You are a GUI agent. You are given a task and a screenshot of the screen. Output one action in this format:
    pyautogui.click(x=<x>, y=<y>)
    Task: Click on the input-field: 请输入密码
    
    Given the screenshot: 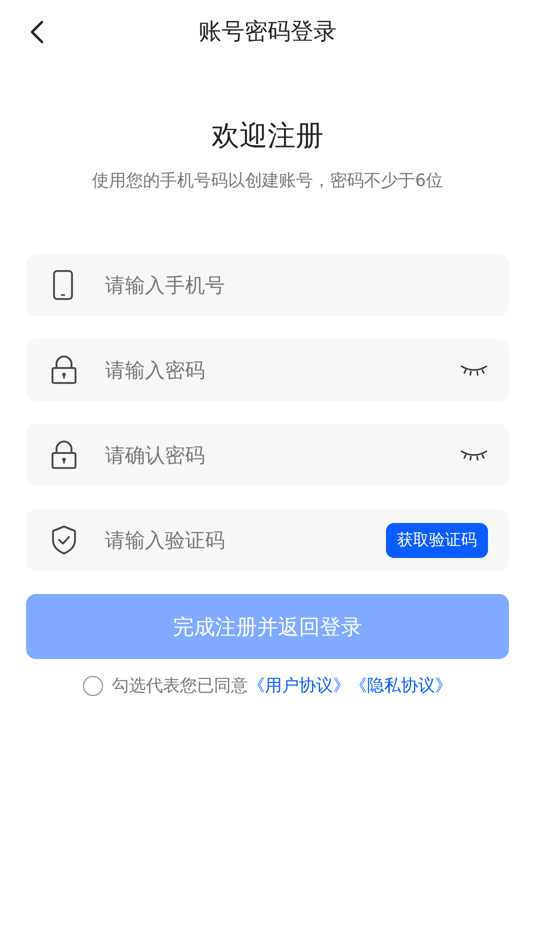 What is the action you would take?
    pyautogui.click(x=267, y=370)
    